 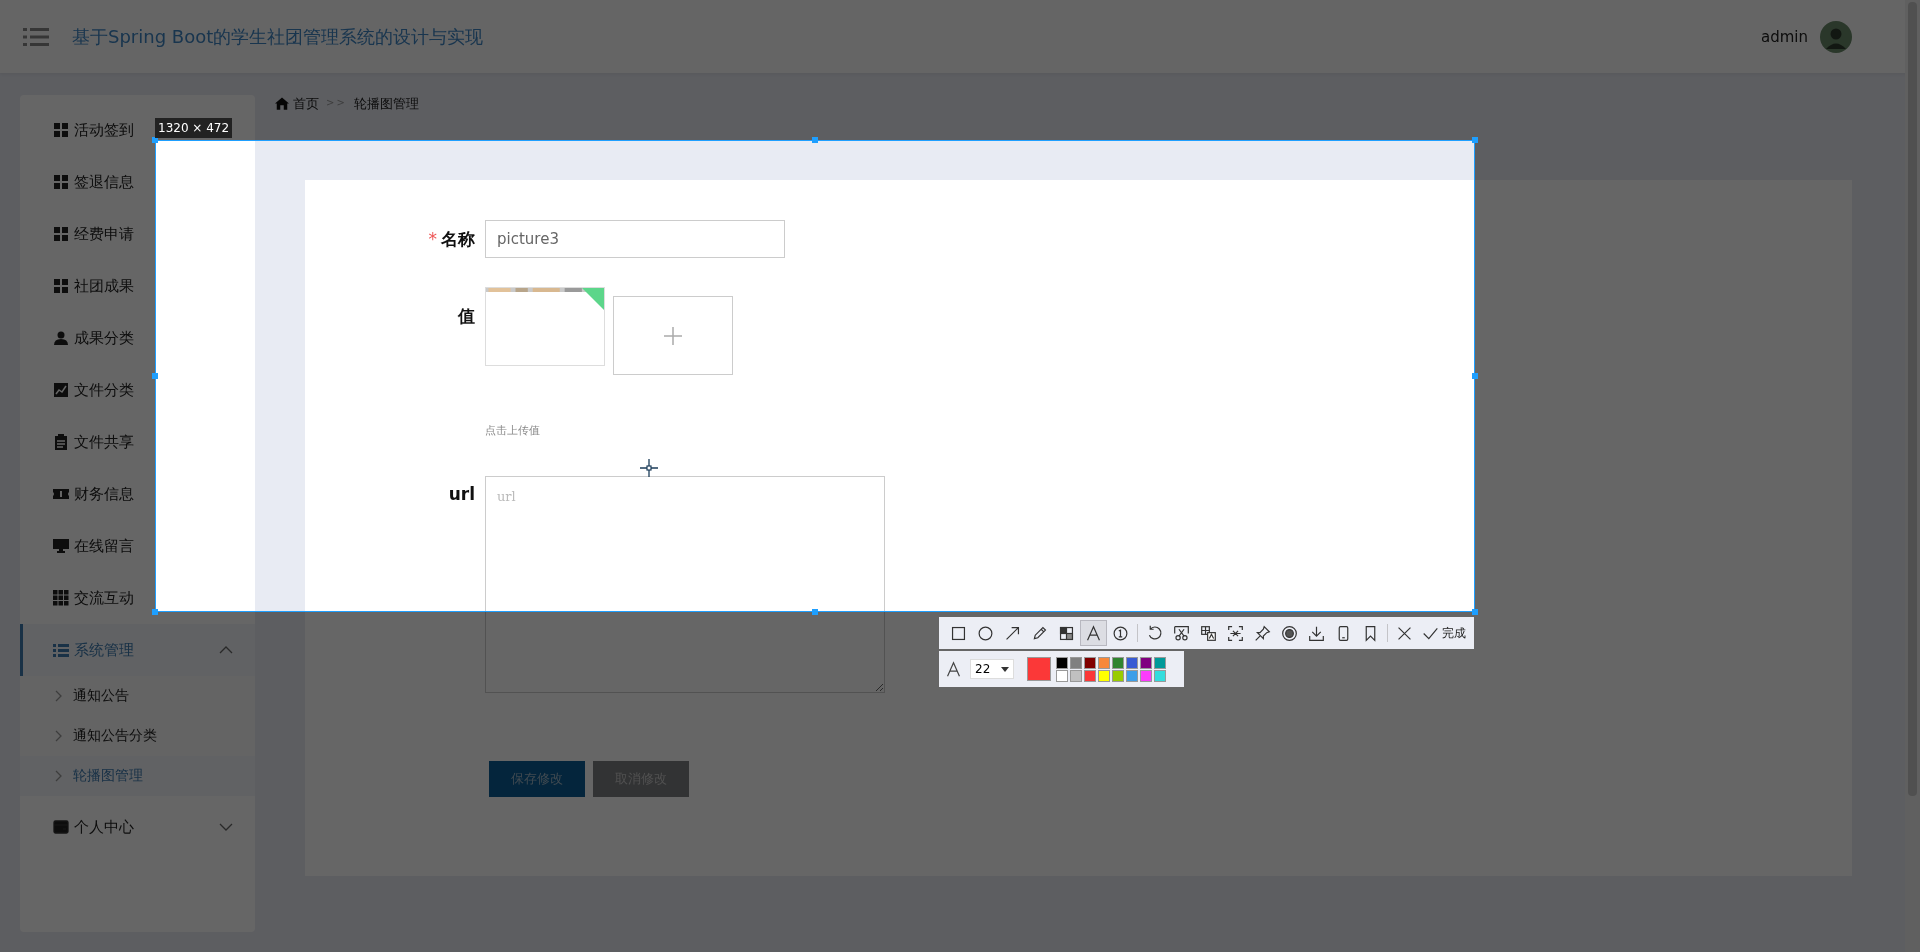 I want to click on url-field: url, so click(x=685, y=584).